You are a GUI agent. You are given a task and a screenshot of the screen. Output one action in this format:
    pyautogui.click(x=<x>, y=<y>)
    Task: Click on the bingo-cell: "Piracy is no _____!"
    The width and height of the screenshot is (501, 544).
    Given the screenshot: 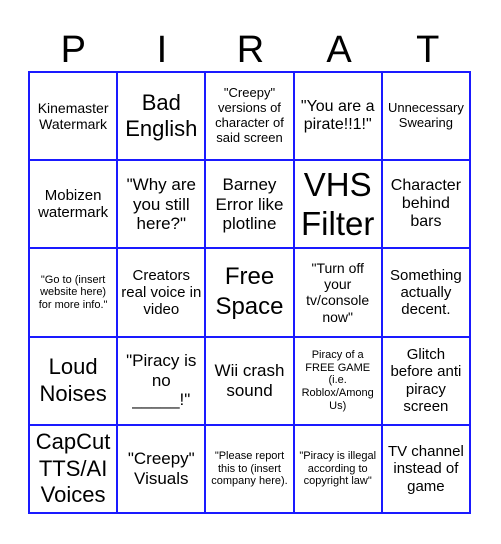 What is the action you would take?
    pyautogui.click(x=161, y=380)
    